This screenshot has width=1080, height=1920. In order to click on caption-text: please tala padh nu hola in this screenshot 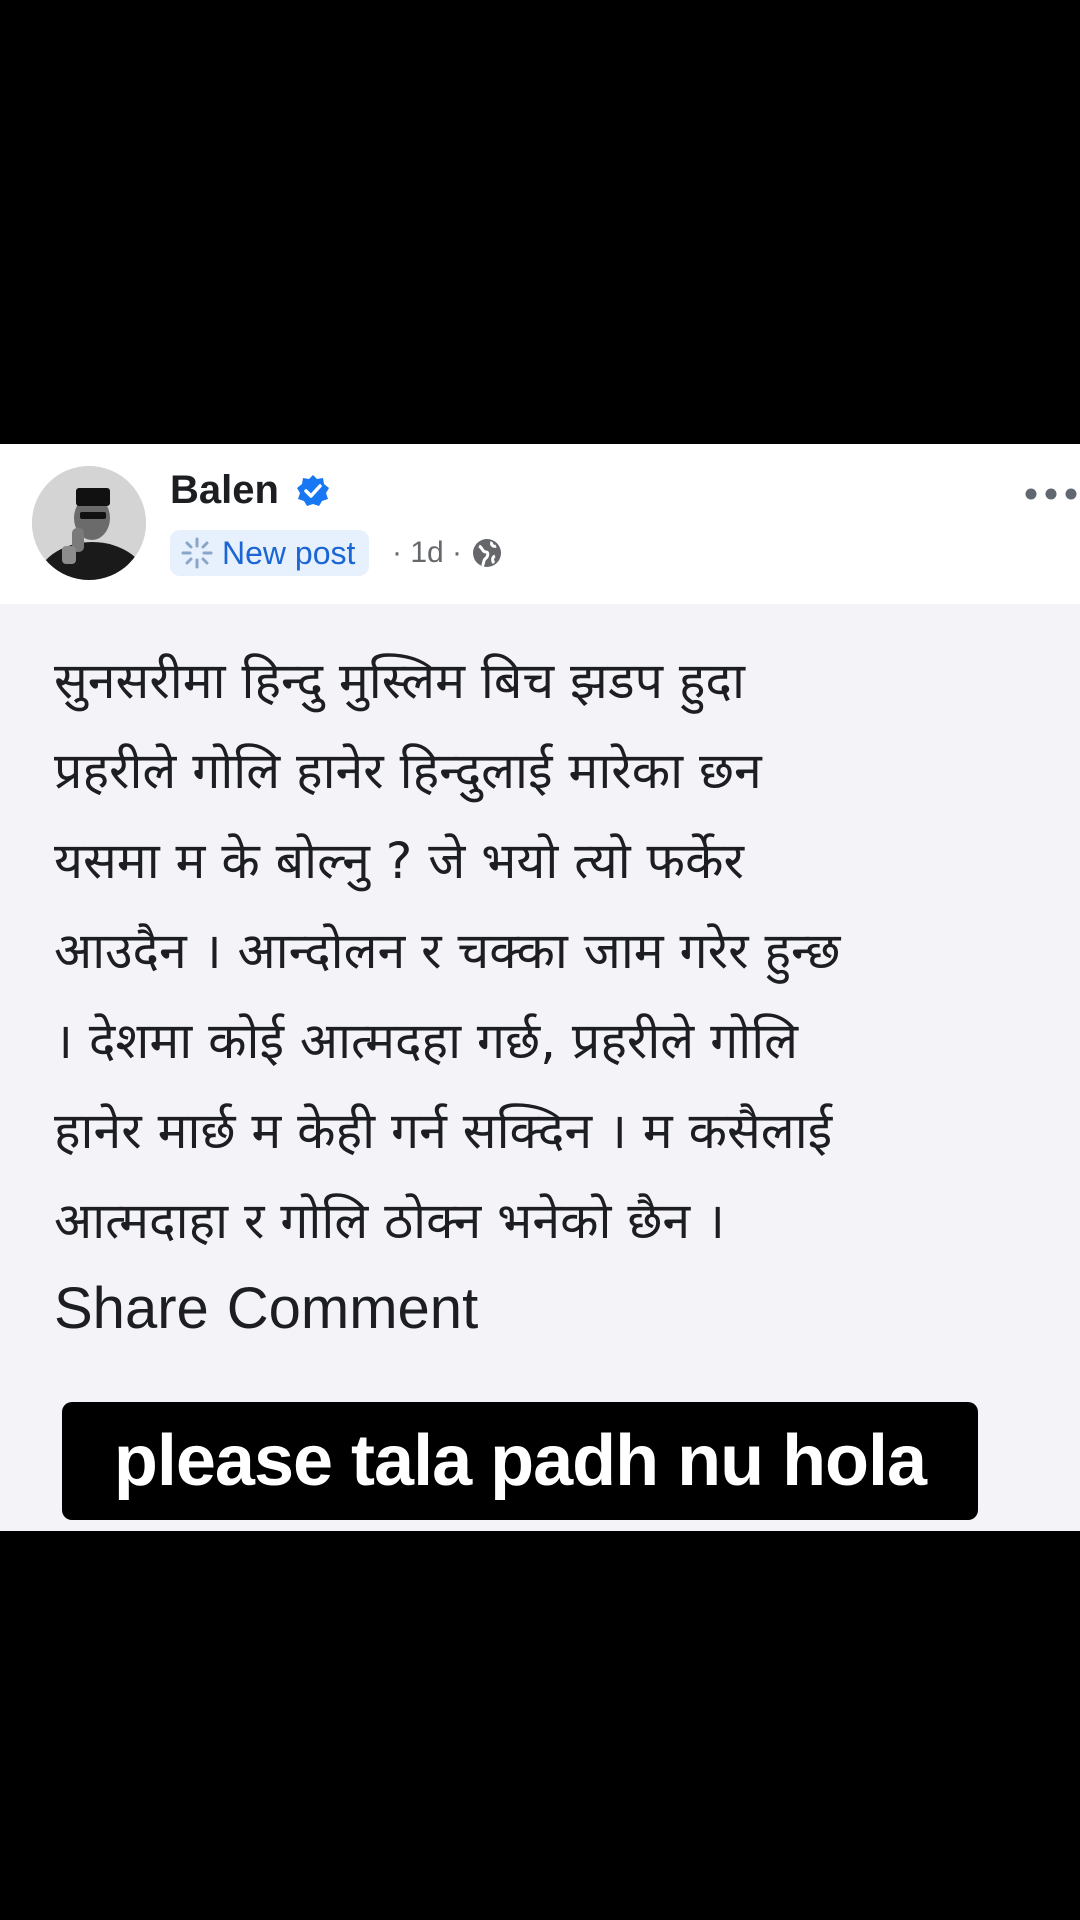, I will do `click(520, 1461)`.